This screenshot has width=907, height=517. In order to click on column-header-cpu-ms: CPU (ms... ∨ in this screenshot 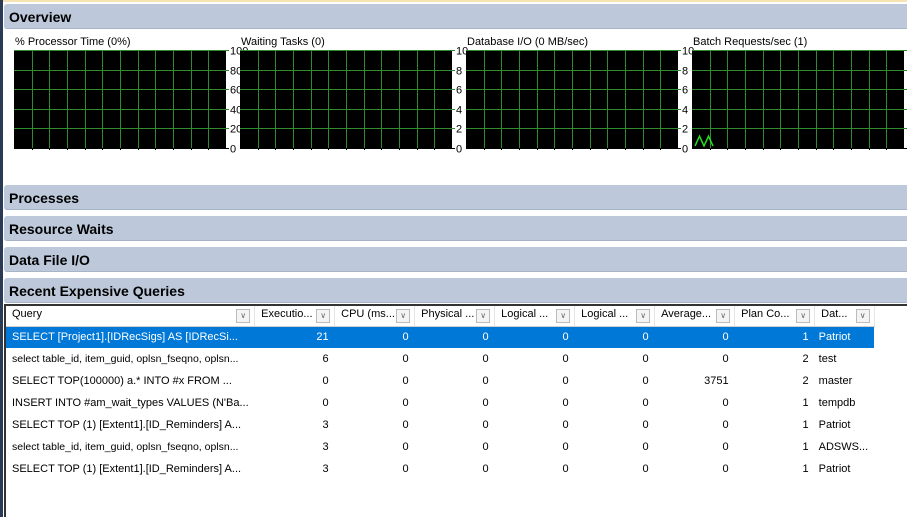, I will do `click(375, 316)`.